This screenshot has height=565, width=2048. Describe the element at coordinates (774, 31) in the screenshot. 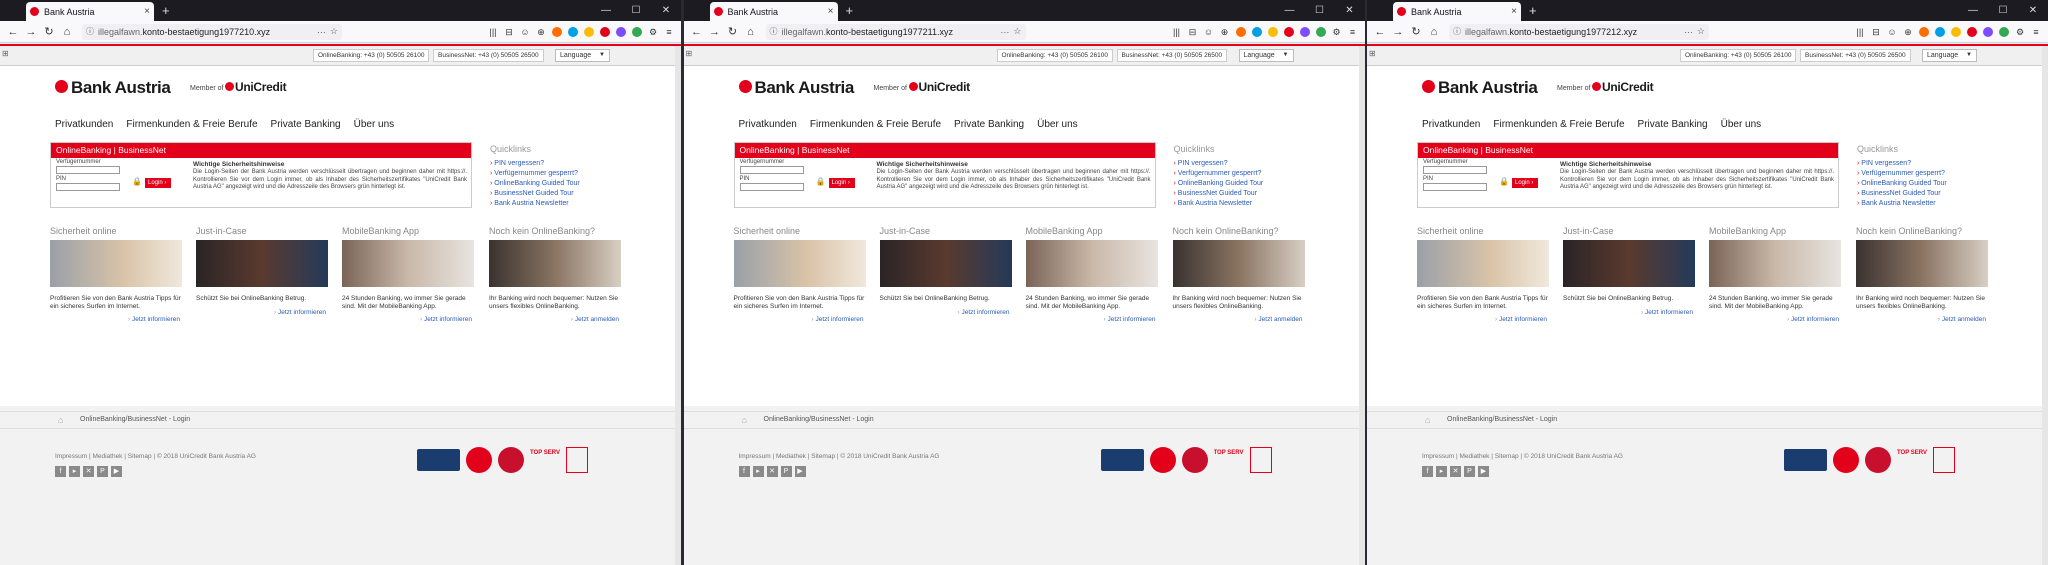

I see `site-info-icon: ⓘ` at that location.